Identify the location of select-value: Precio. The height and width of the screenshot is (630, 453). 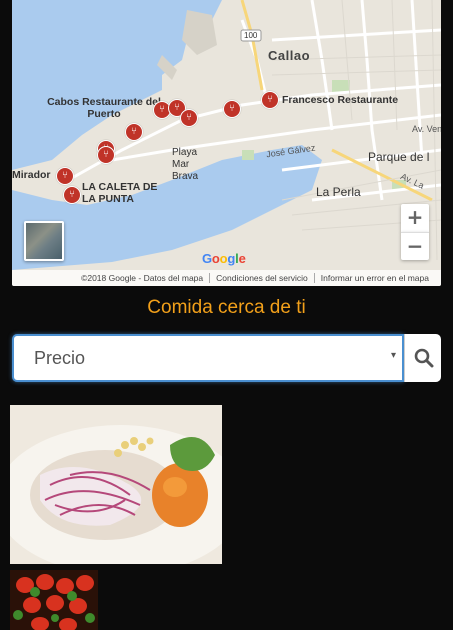
(60, 358).